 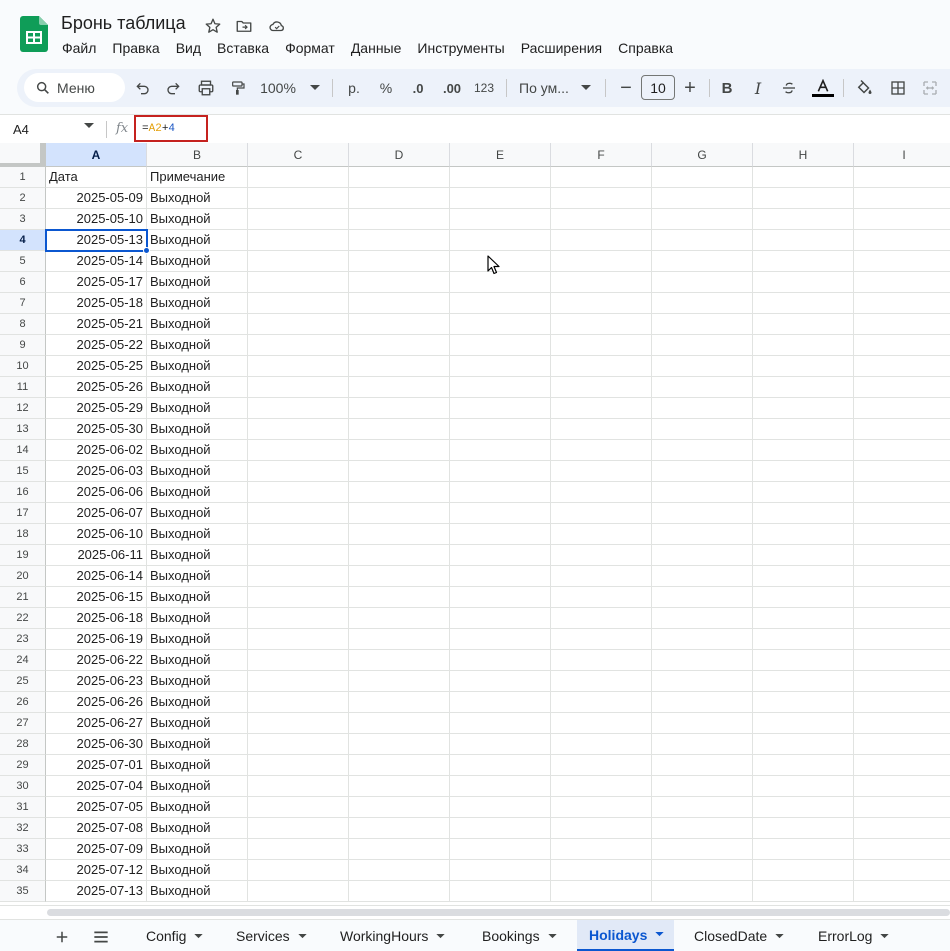 I want to click on row-header: 31, so click(x=23, y=807).